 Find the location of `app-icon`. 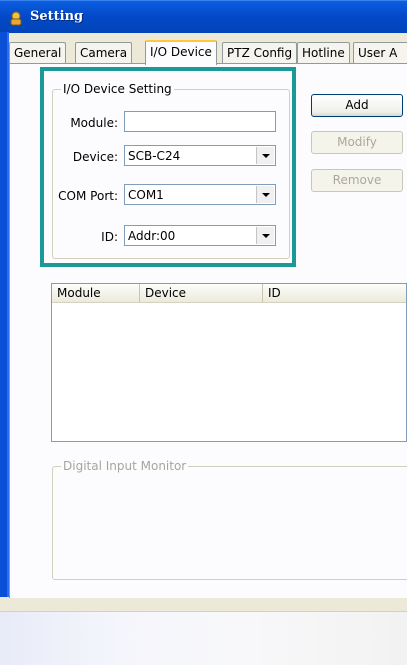

app-icon is located at coordinates (16, 18).